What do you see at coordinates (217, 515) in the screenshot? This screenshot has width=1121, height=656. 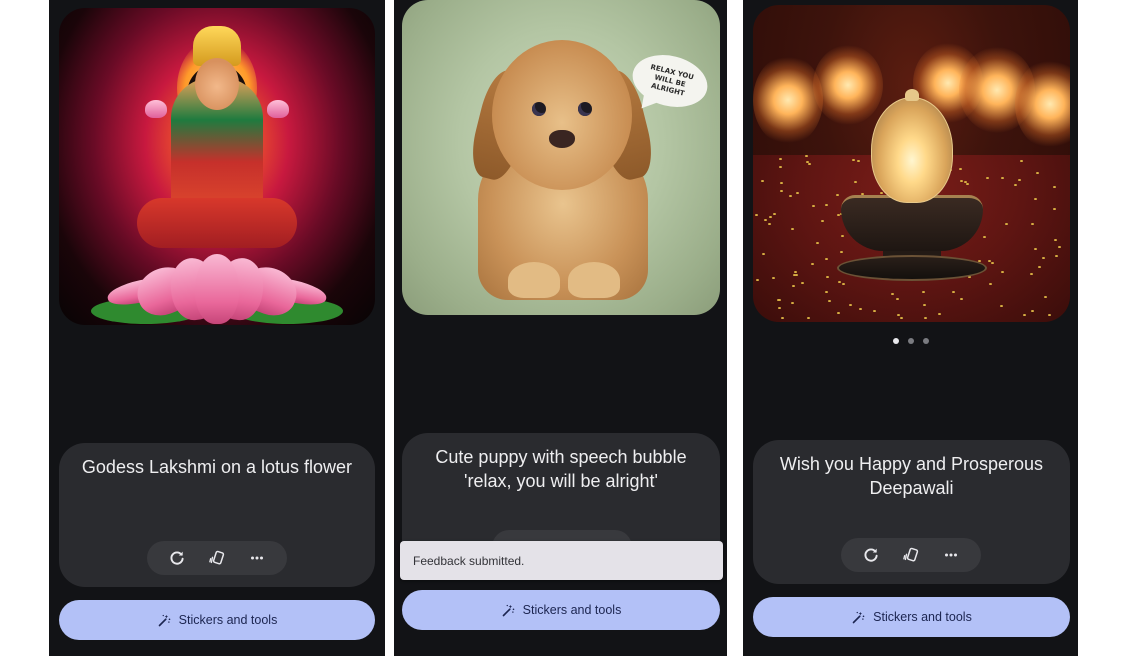 I see `prompt-card: Godess Lakshmi on a lotus flower` at bounding box center [217, 515].